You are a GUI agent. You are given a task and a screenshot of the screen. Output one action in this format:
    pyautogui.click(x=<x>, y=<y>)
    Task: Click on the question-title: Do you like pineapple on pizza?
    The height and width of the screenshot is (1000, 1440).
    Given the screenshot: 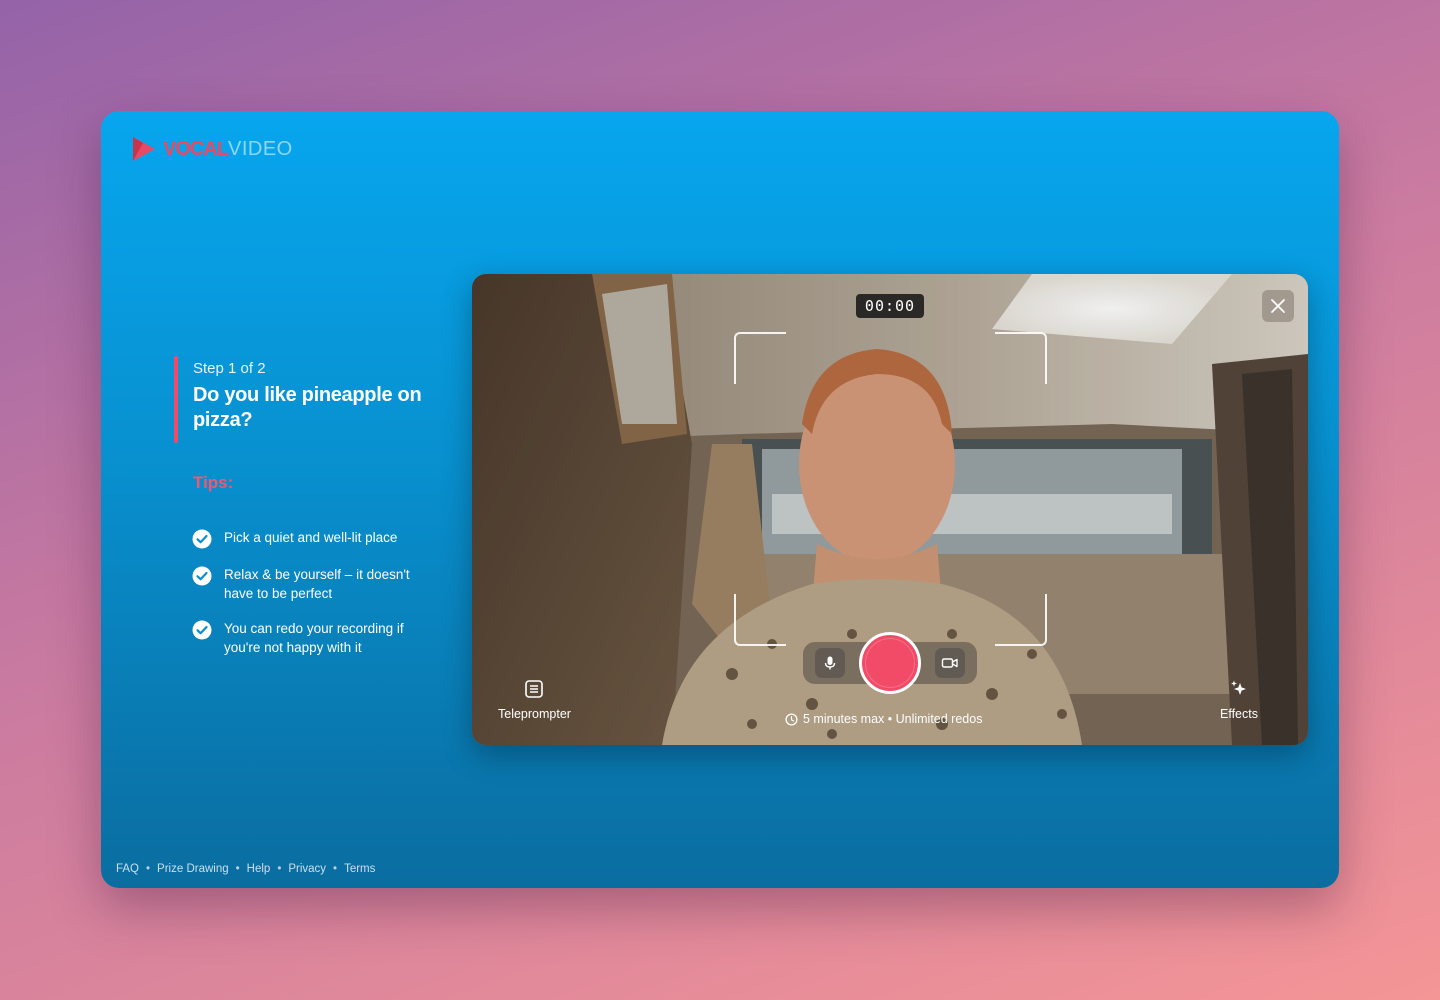 What is the action you would take?
    pyautogui.click(x=307, y=407)
    